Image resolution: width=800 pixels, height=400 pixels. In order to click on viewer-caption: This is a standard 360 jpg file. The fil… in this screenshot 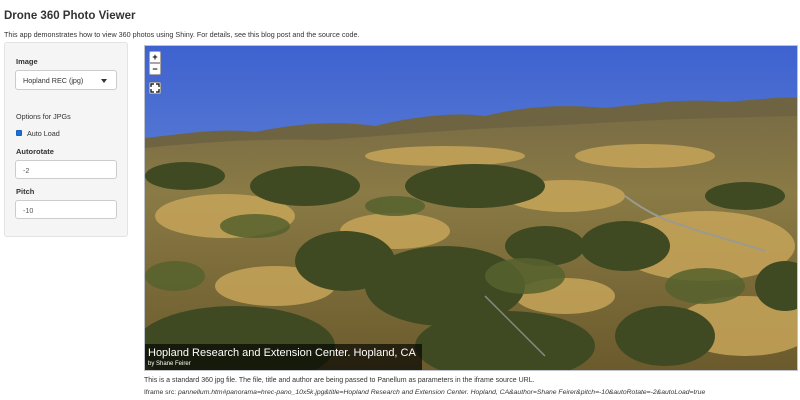, I will do `click(339, 380)`.